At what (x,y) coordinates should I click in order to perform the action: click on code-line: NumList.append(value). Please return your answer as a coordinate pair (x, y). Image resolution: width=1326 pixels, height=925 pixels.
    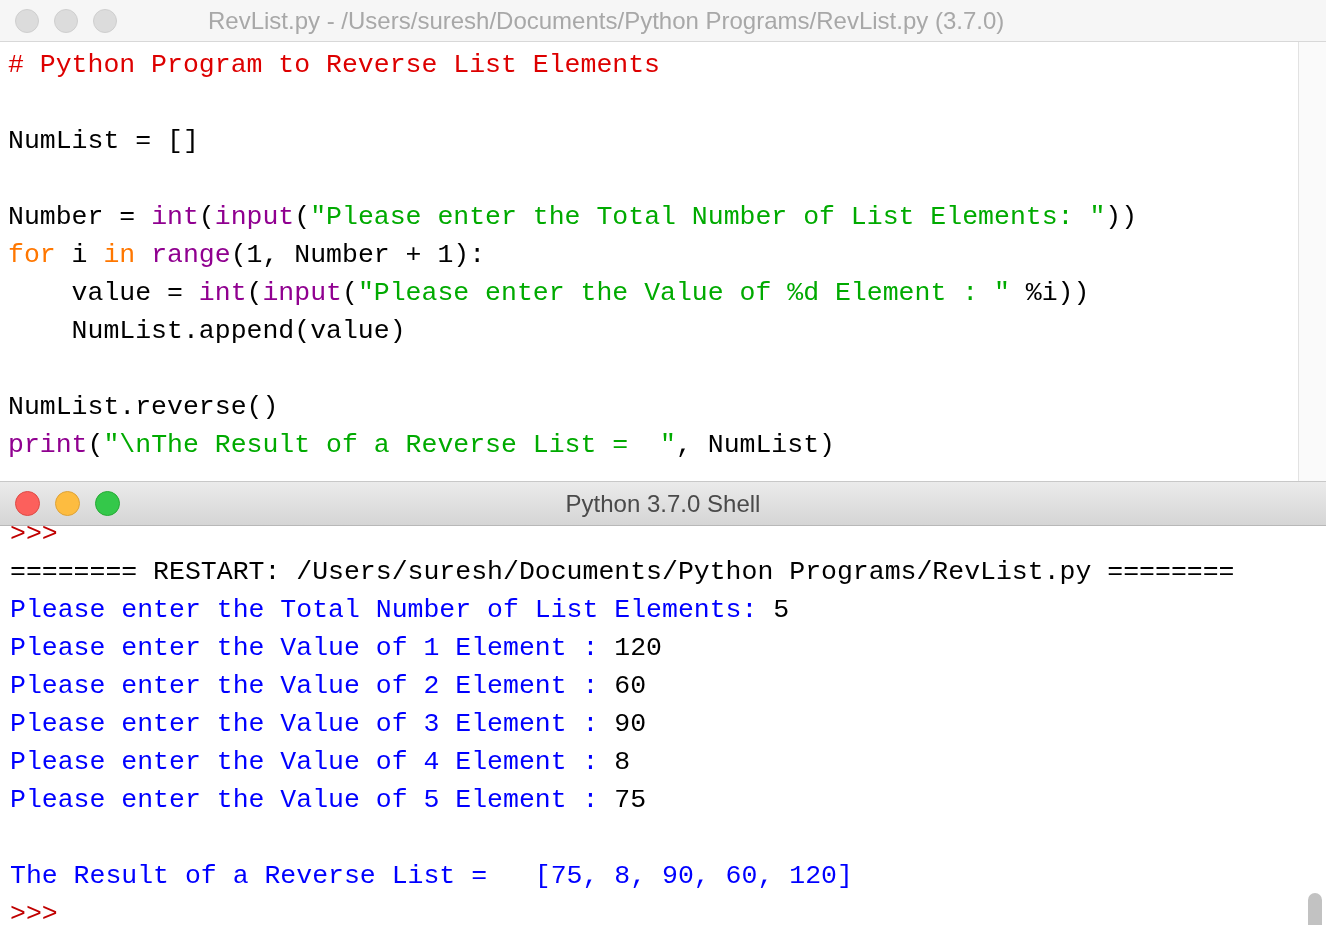
    Looking at the image, I should click on (238, 331).